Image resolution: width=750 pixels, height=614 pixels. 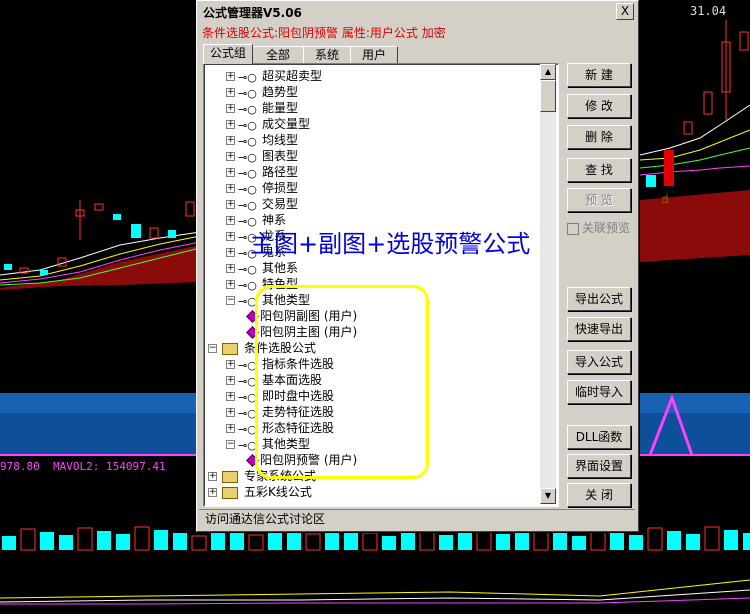 I want to click on mavol-readout: 978.80 MAVOL2: 154097.41, so click(x=83, y=466).